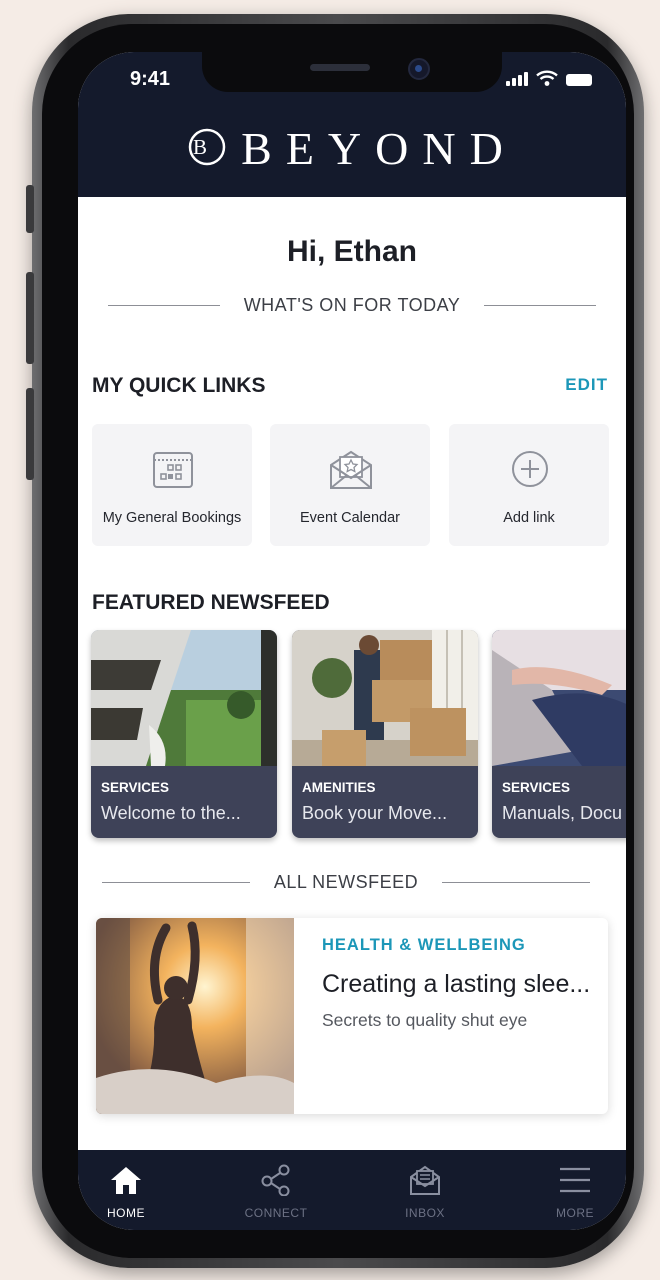 This screenshot has height=1280, width=660. I want to click on quick-link-event-calendar: Event Calendar, so click(350, 485).